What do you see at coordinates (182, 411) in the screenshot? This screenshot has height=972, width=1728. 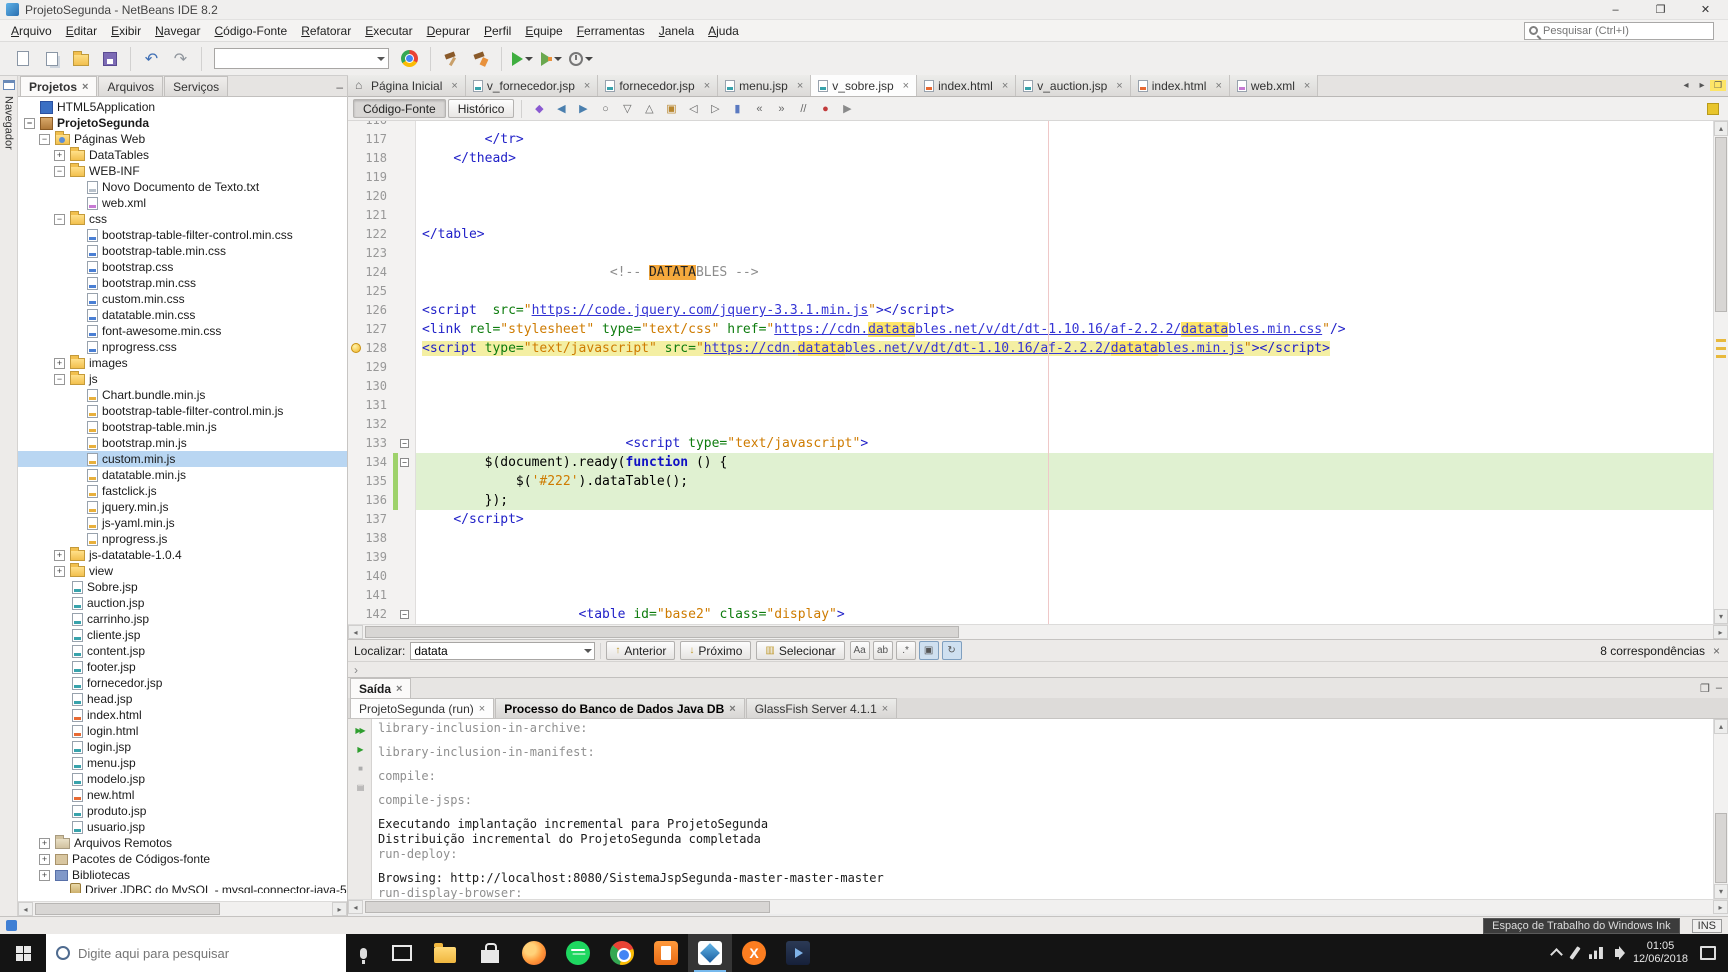 I see `tree-item-bootstrap-table-filter-control-min-js: bootstrap-table-filter-control.min.js` at bounding box center [182, 411].